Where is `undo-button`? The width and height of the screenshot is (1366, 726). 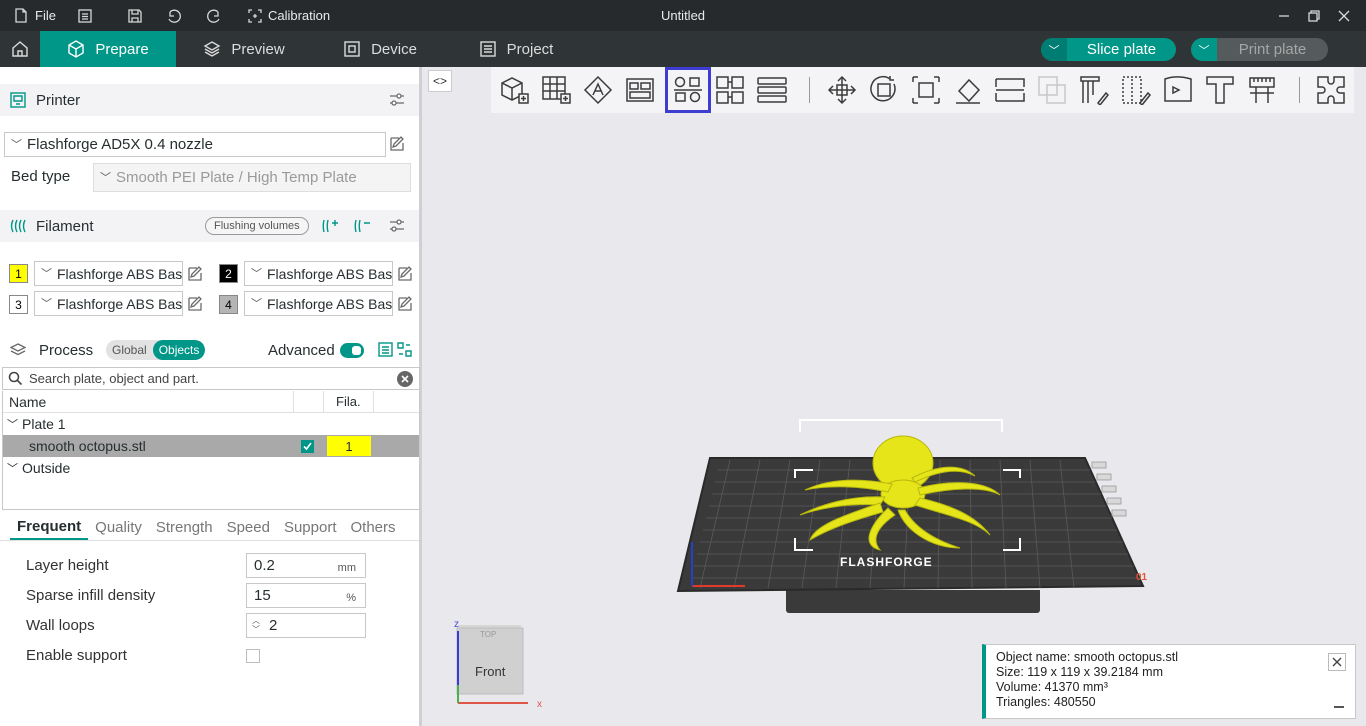
undo-button is located at coordinates (174, 15).